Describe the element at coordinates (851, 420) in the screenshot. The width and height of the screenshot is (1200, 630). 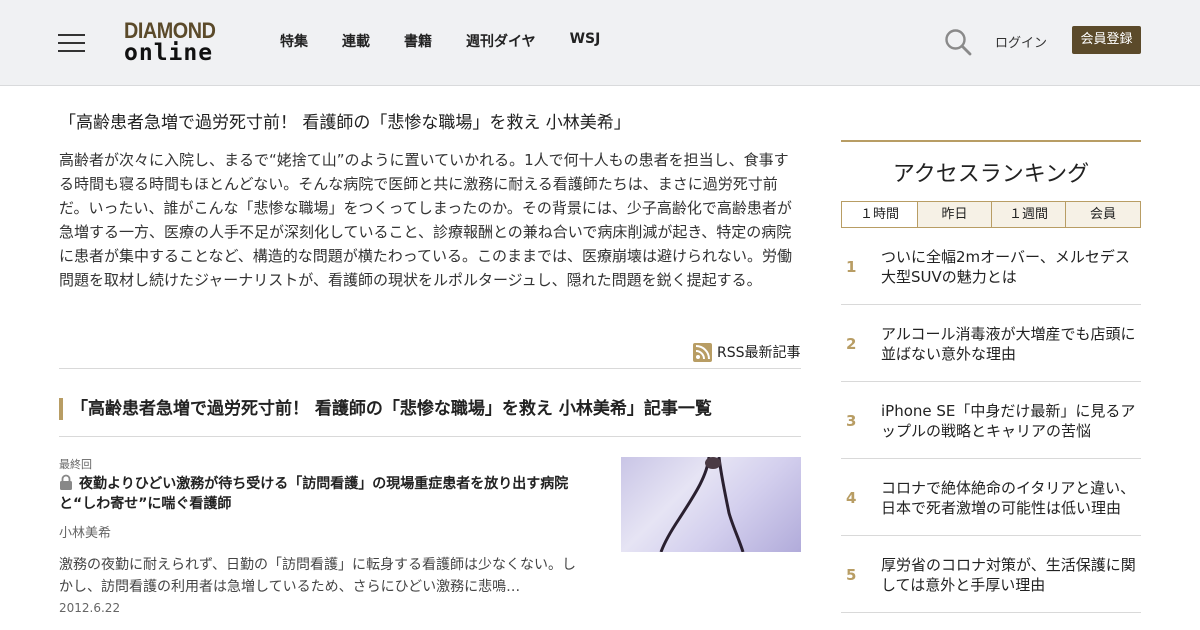
I see `ranking-number: 3` at that location.